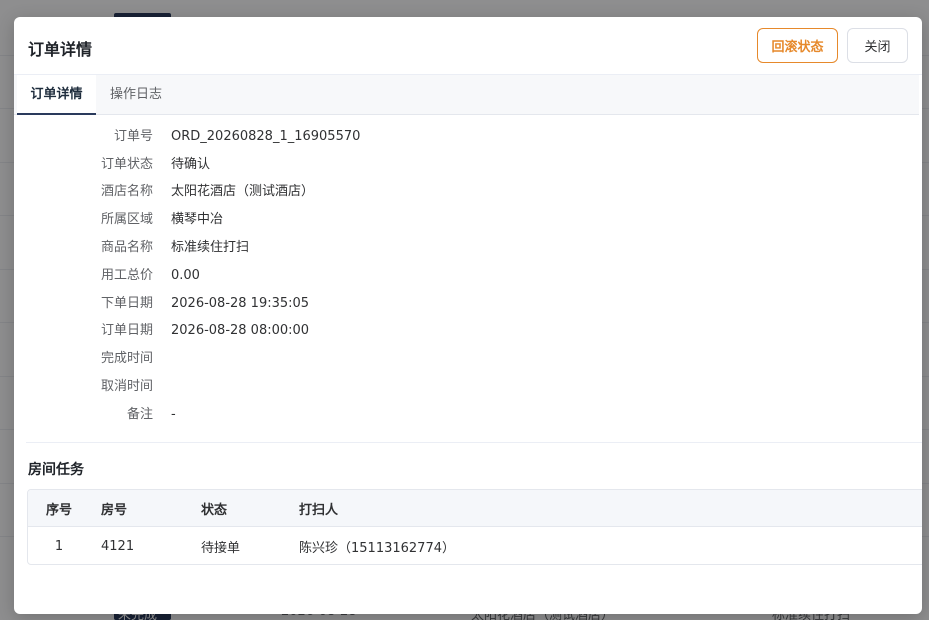  Describe the element at coordinates (126, 330) in the screenshot. I see `detail-label: 订单日期` at that location.